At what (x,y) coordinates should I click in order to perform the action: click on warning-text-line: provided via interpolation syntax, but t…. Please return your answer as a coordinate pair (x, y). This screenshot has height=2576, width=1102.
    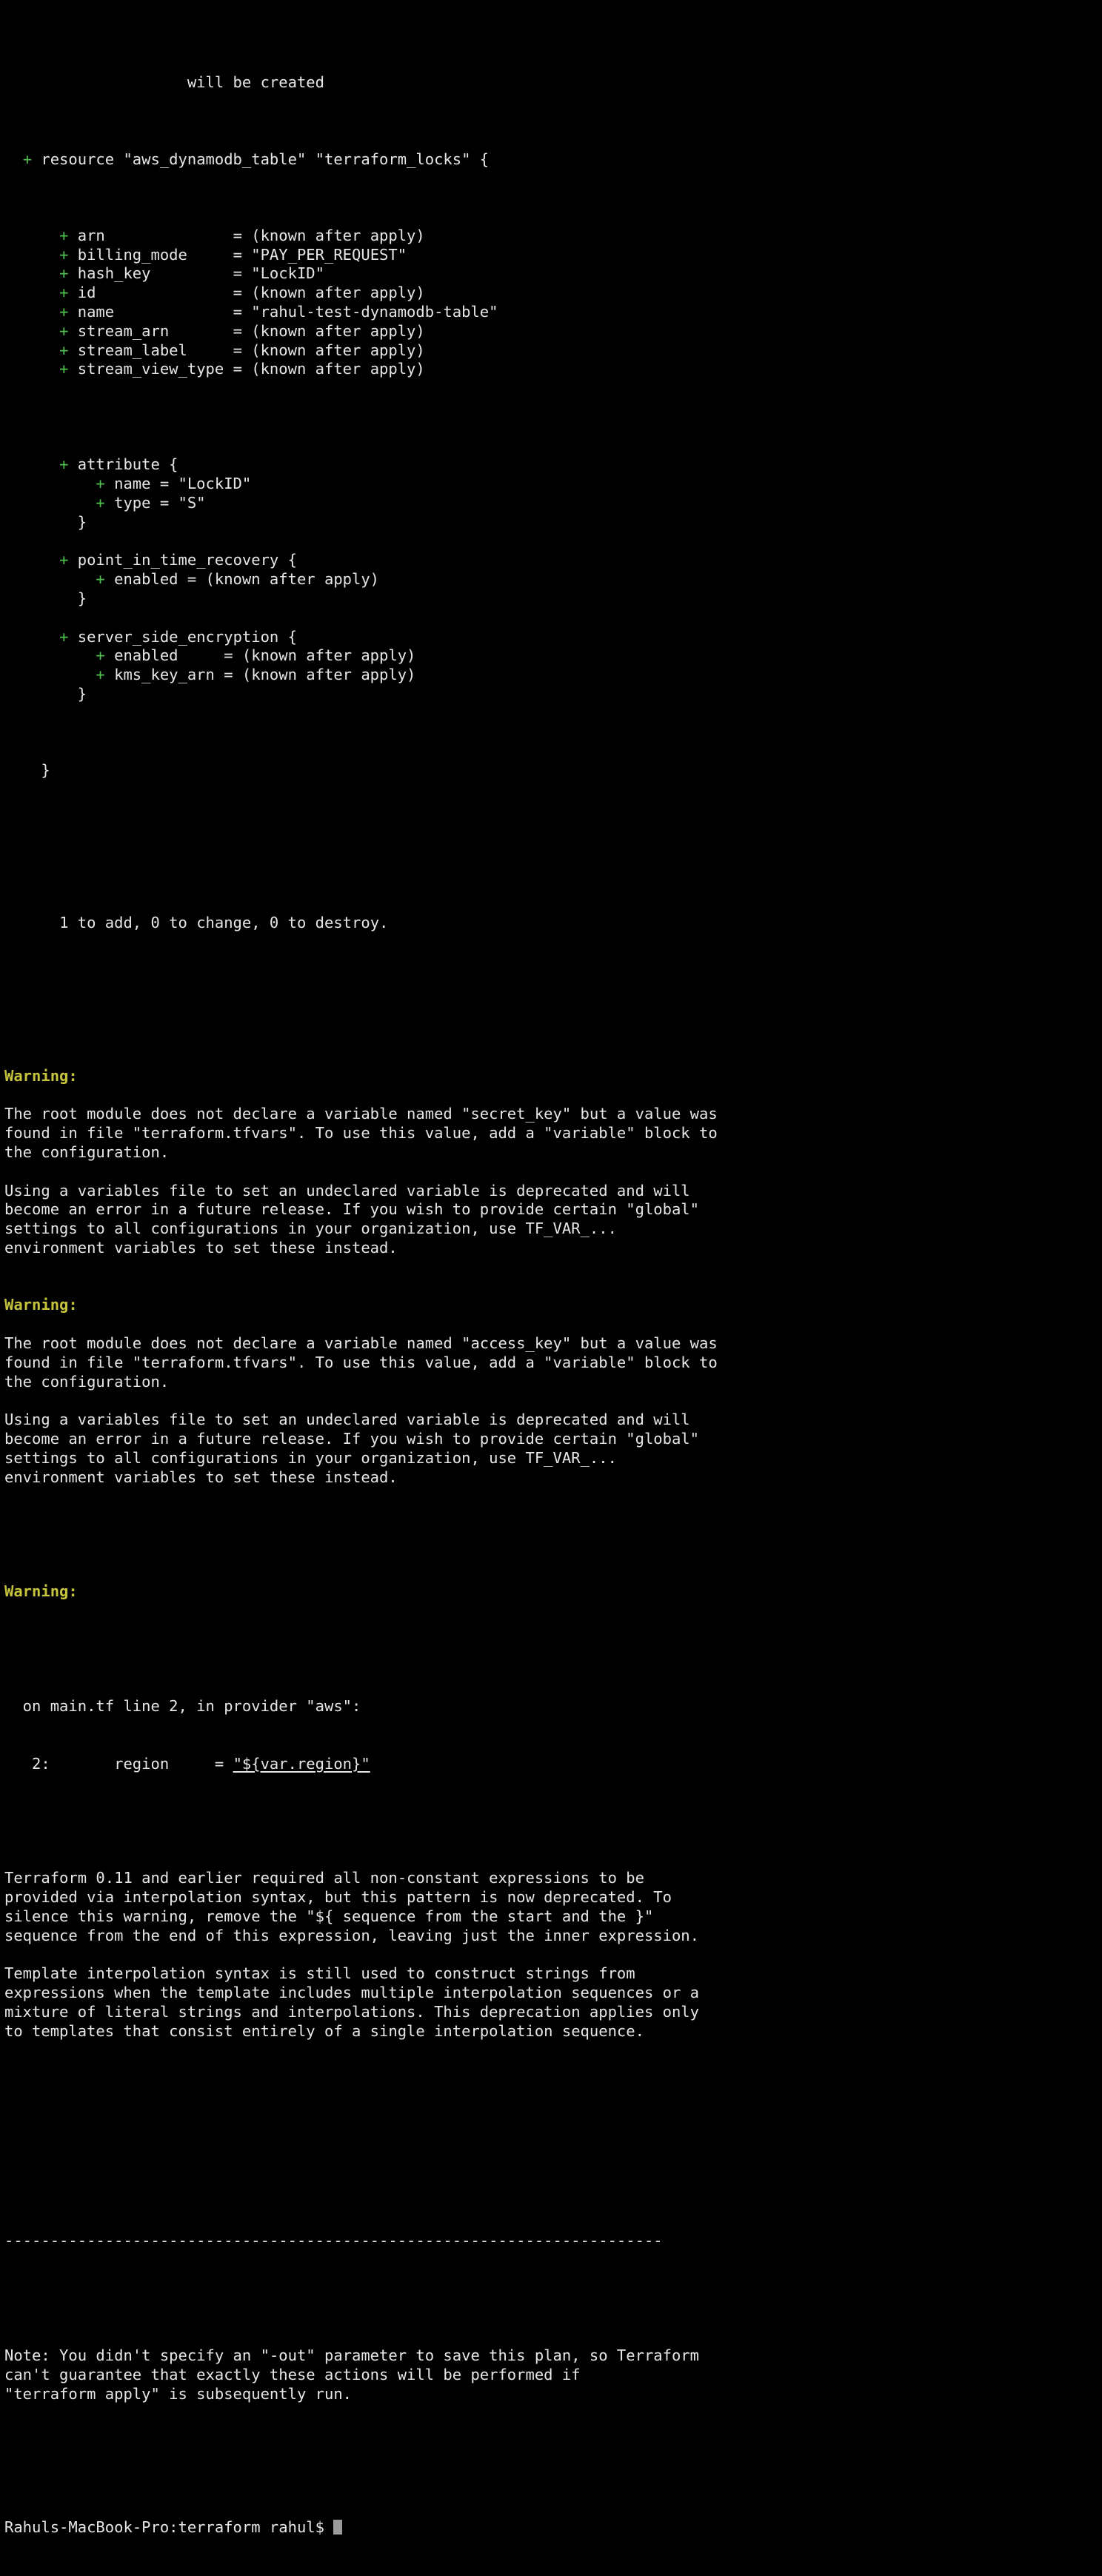
    Looking at the image, I should click on (553, 1897).